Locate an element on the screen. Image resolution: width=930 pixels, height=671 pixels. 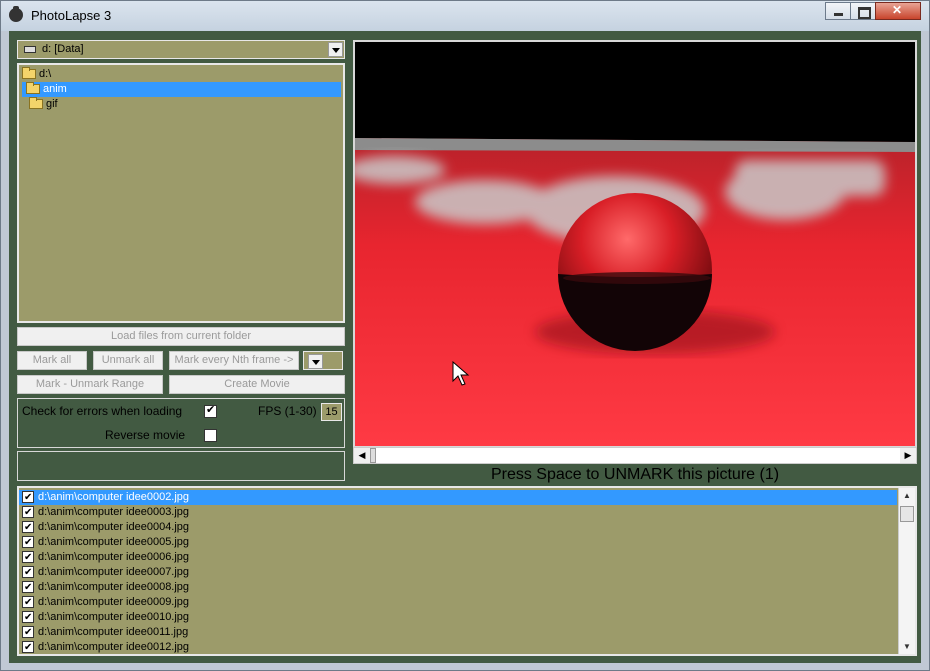
maximize-button is located at coordinates (863, 11).